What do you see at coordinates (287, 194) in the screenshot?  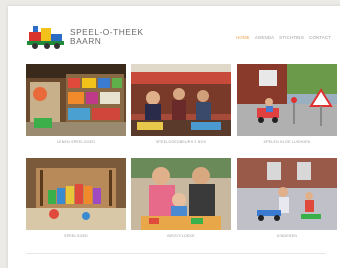 I see `gallery-photo-children` at bounding box center [287, 194].